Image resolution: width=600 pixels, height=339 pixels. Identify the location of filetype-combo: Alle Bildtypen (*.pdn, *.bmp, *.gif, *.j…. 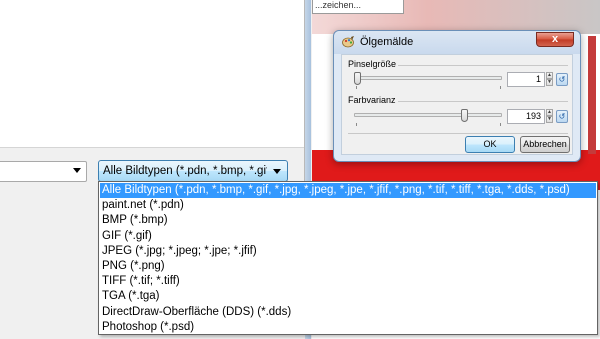
(193, 171).